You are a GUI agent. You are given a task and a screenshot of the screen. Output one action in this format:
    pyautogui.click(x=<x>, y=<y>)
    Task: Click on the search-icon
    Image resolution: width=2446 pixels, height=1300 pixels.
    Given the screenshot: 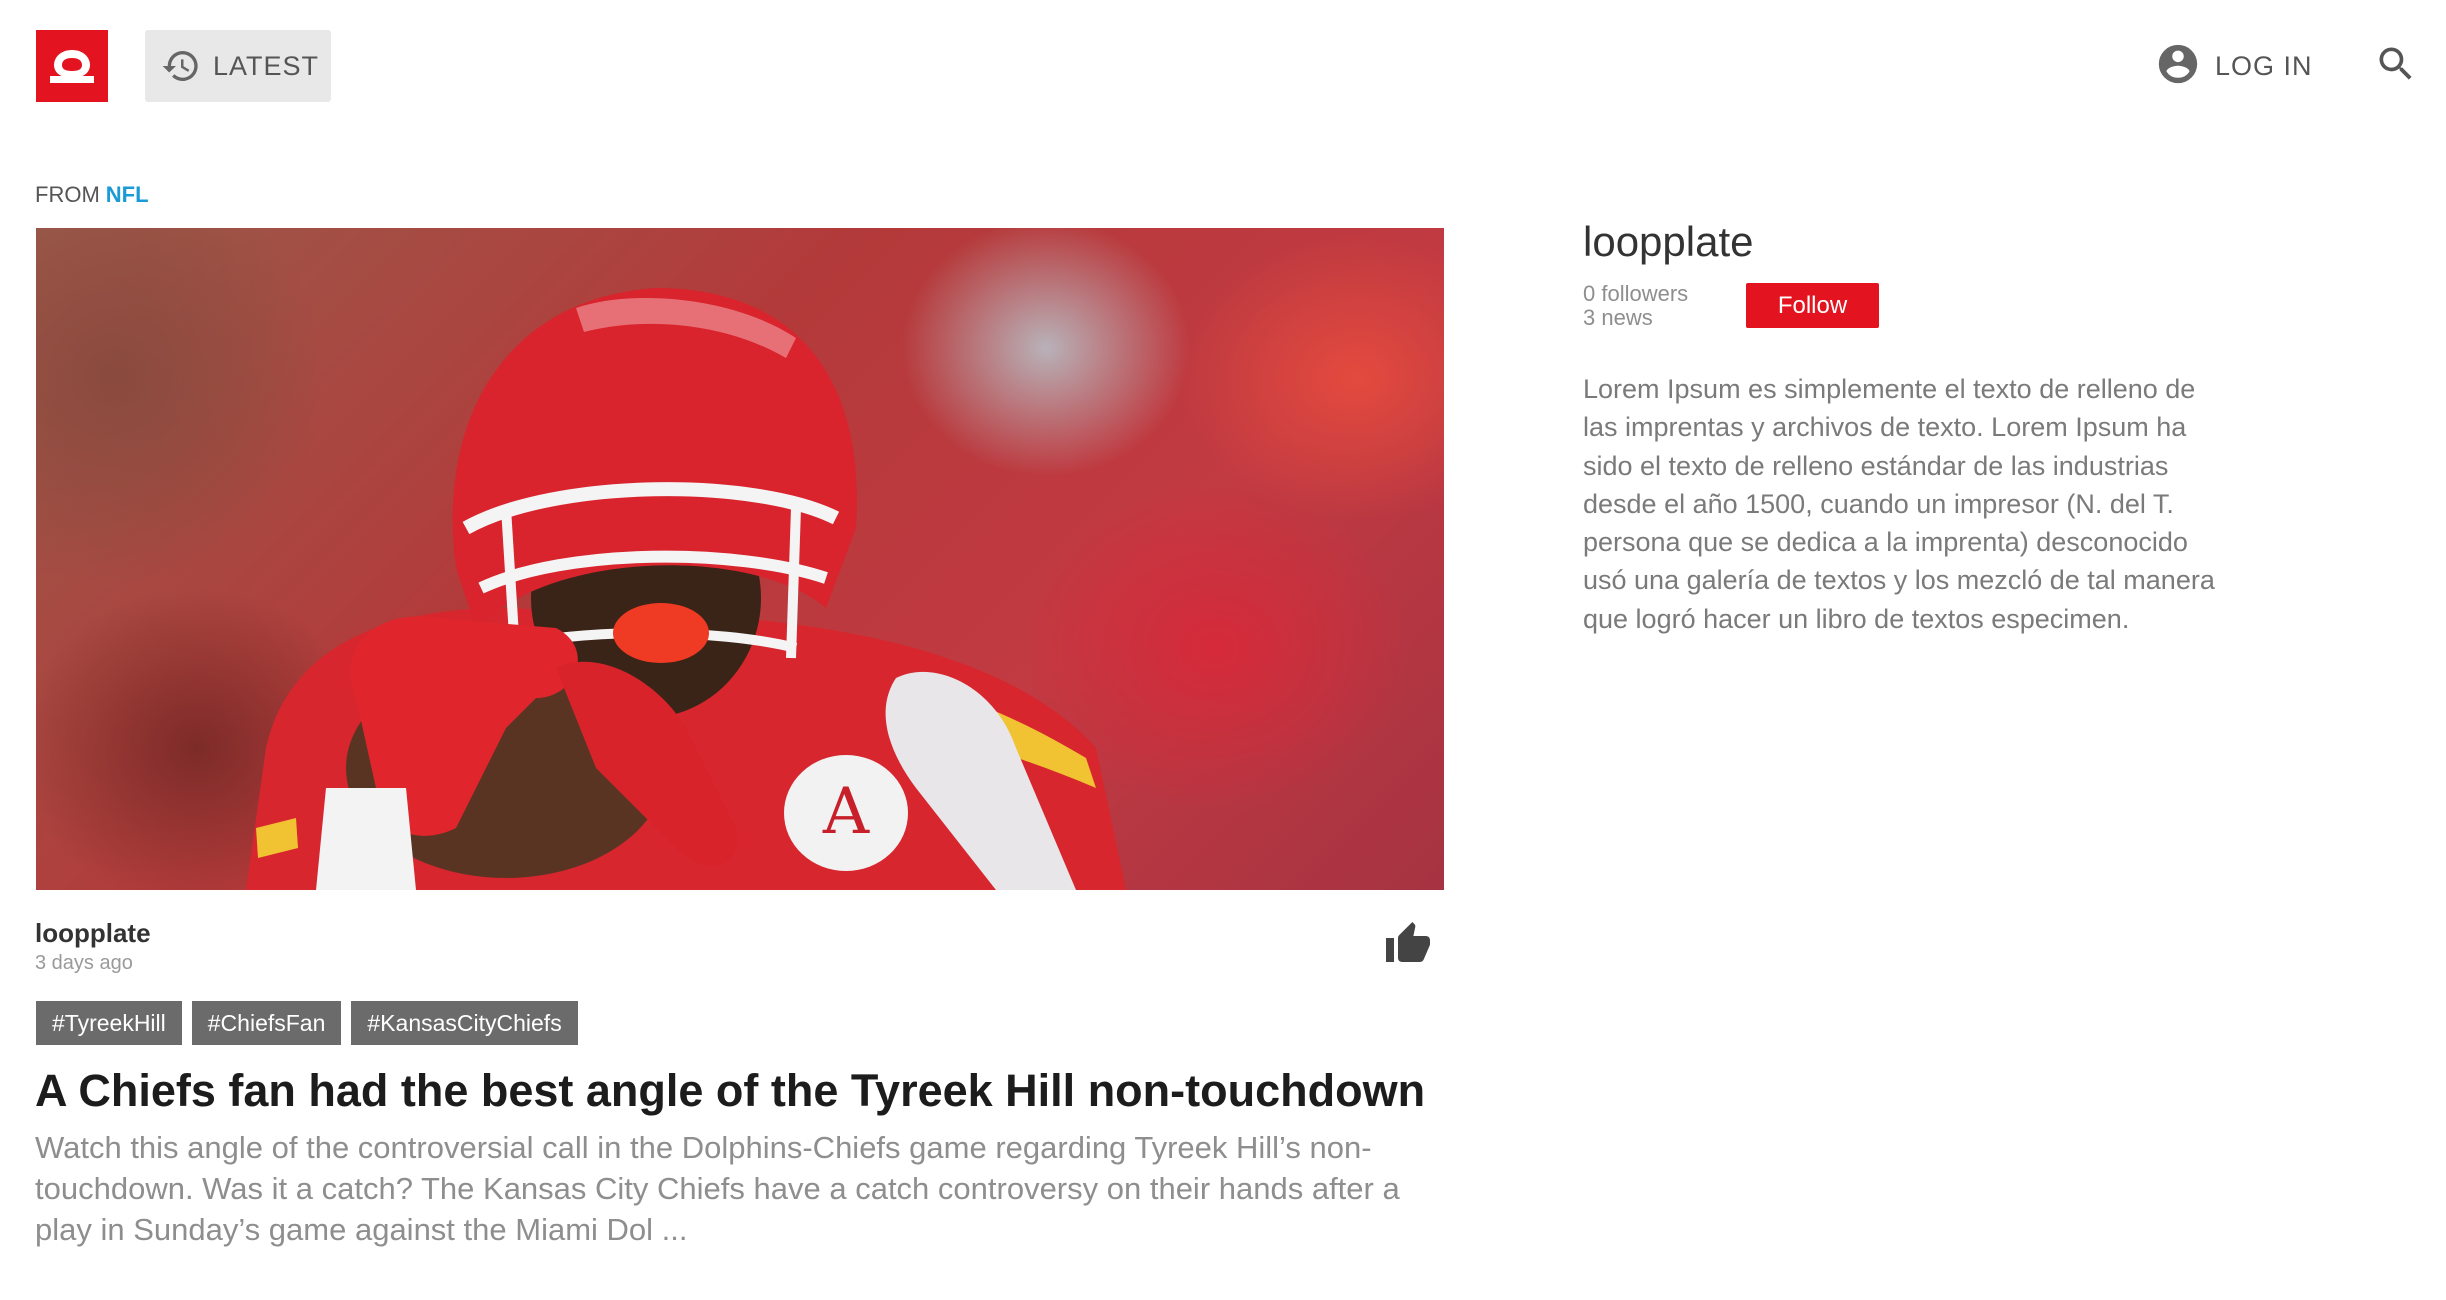 What is the action you would take?
    pyautogui.click(x=2396, y=66)
    